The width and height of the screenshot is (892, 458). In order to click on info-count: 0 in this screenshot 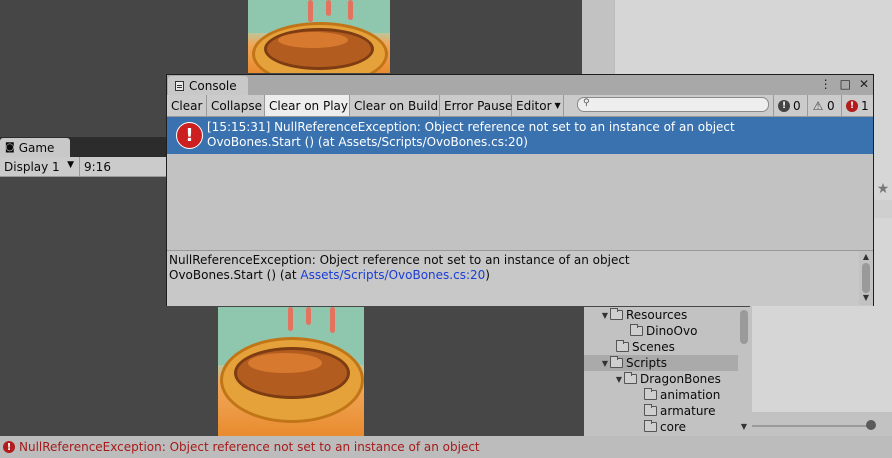, I will do `click(797, 105)`.